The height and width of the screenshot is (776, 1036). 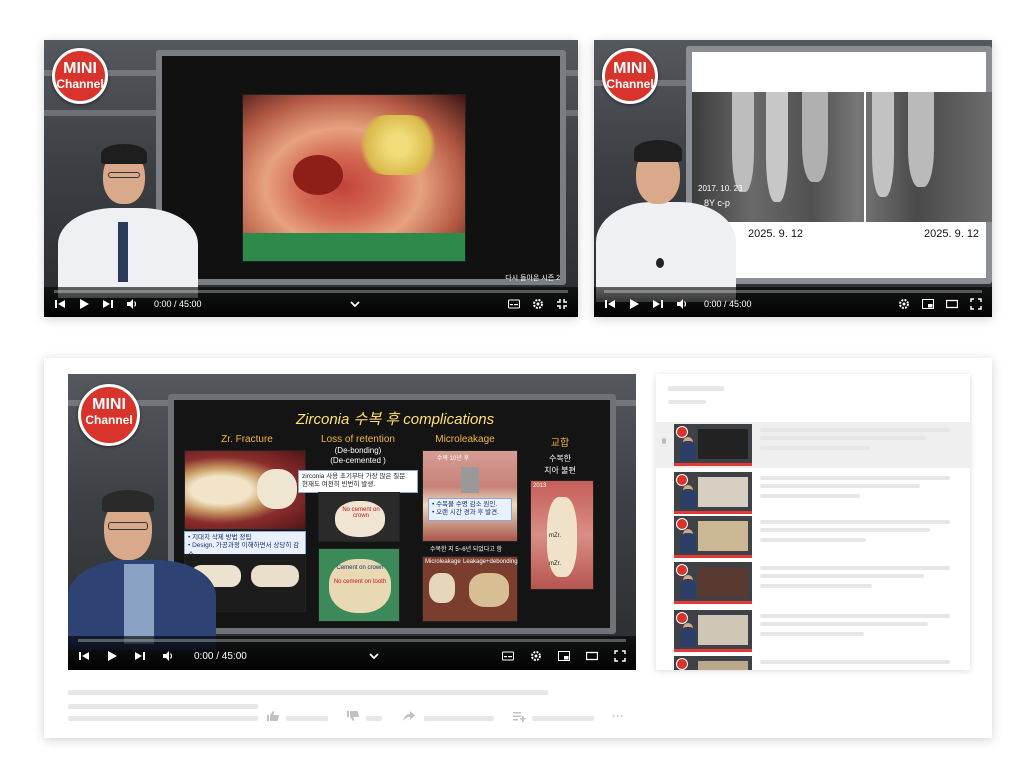 What do you see at coordinates (562, 304) in the screenshot?
I see `fullscreen-exit-icon` at bounding box center [562, 304].